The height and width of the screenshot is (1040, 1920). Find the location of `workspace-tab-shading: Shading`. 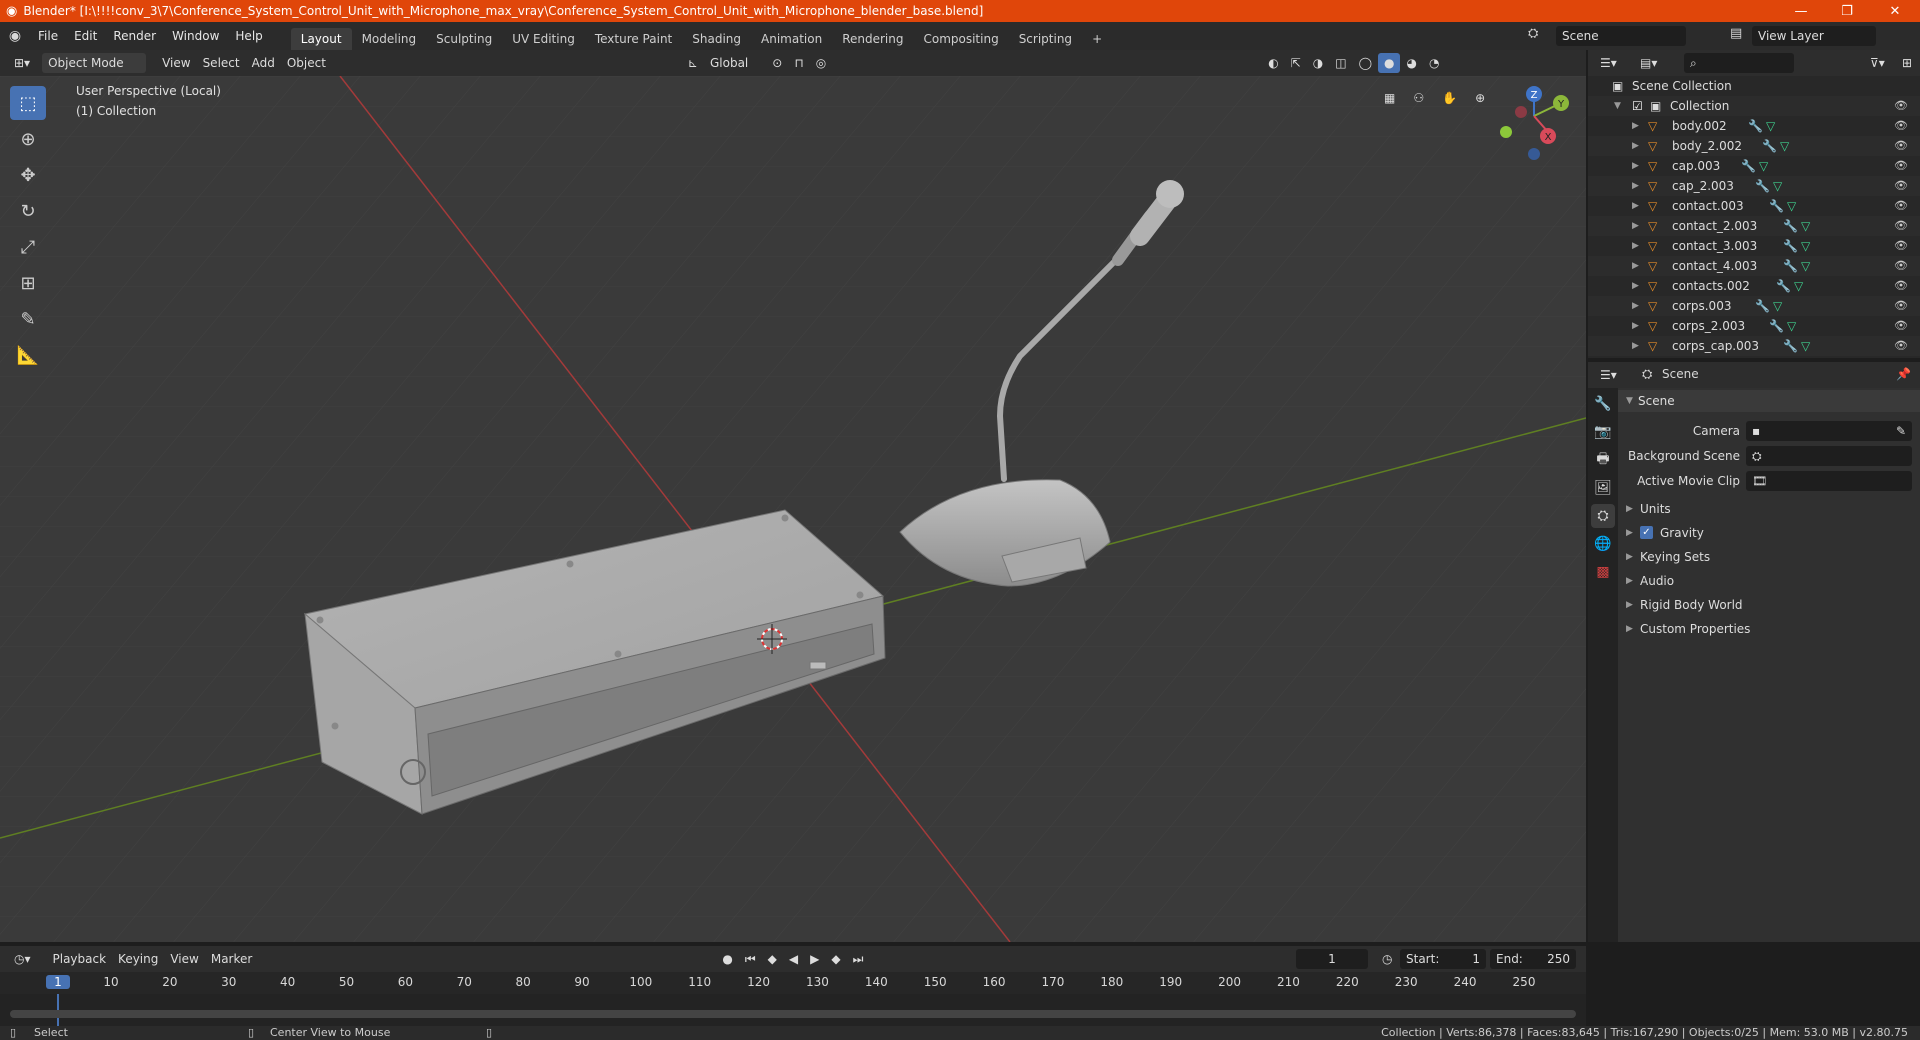

workspace-tab-shading: Shading is located at coordinates (716, 39).